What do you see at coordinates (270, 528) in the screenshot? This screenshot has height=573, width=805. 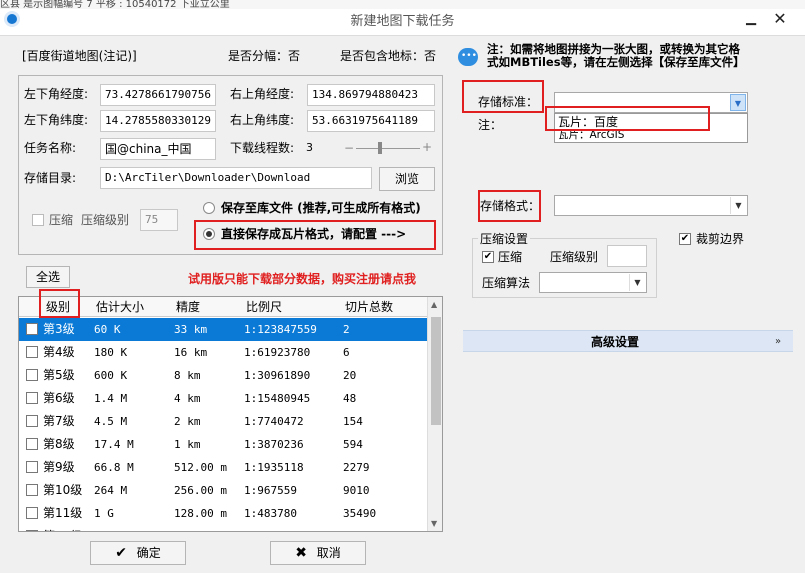 I see `cell-scale: 1:241890` at bounding box center [270, 528].